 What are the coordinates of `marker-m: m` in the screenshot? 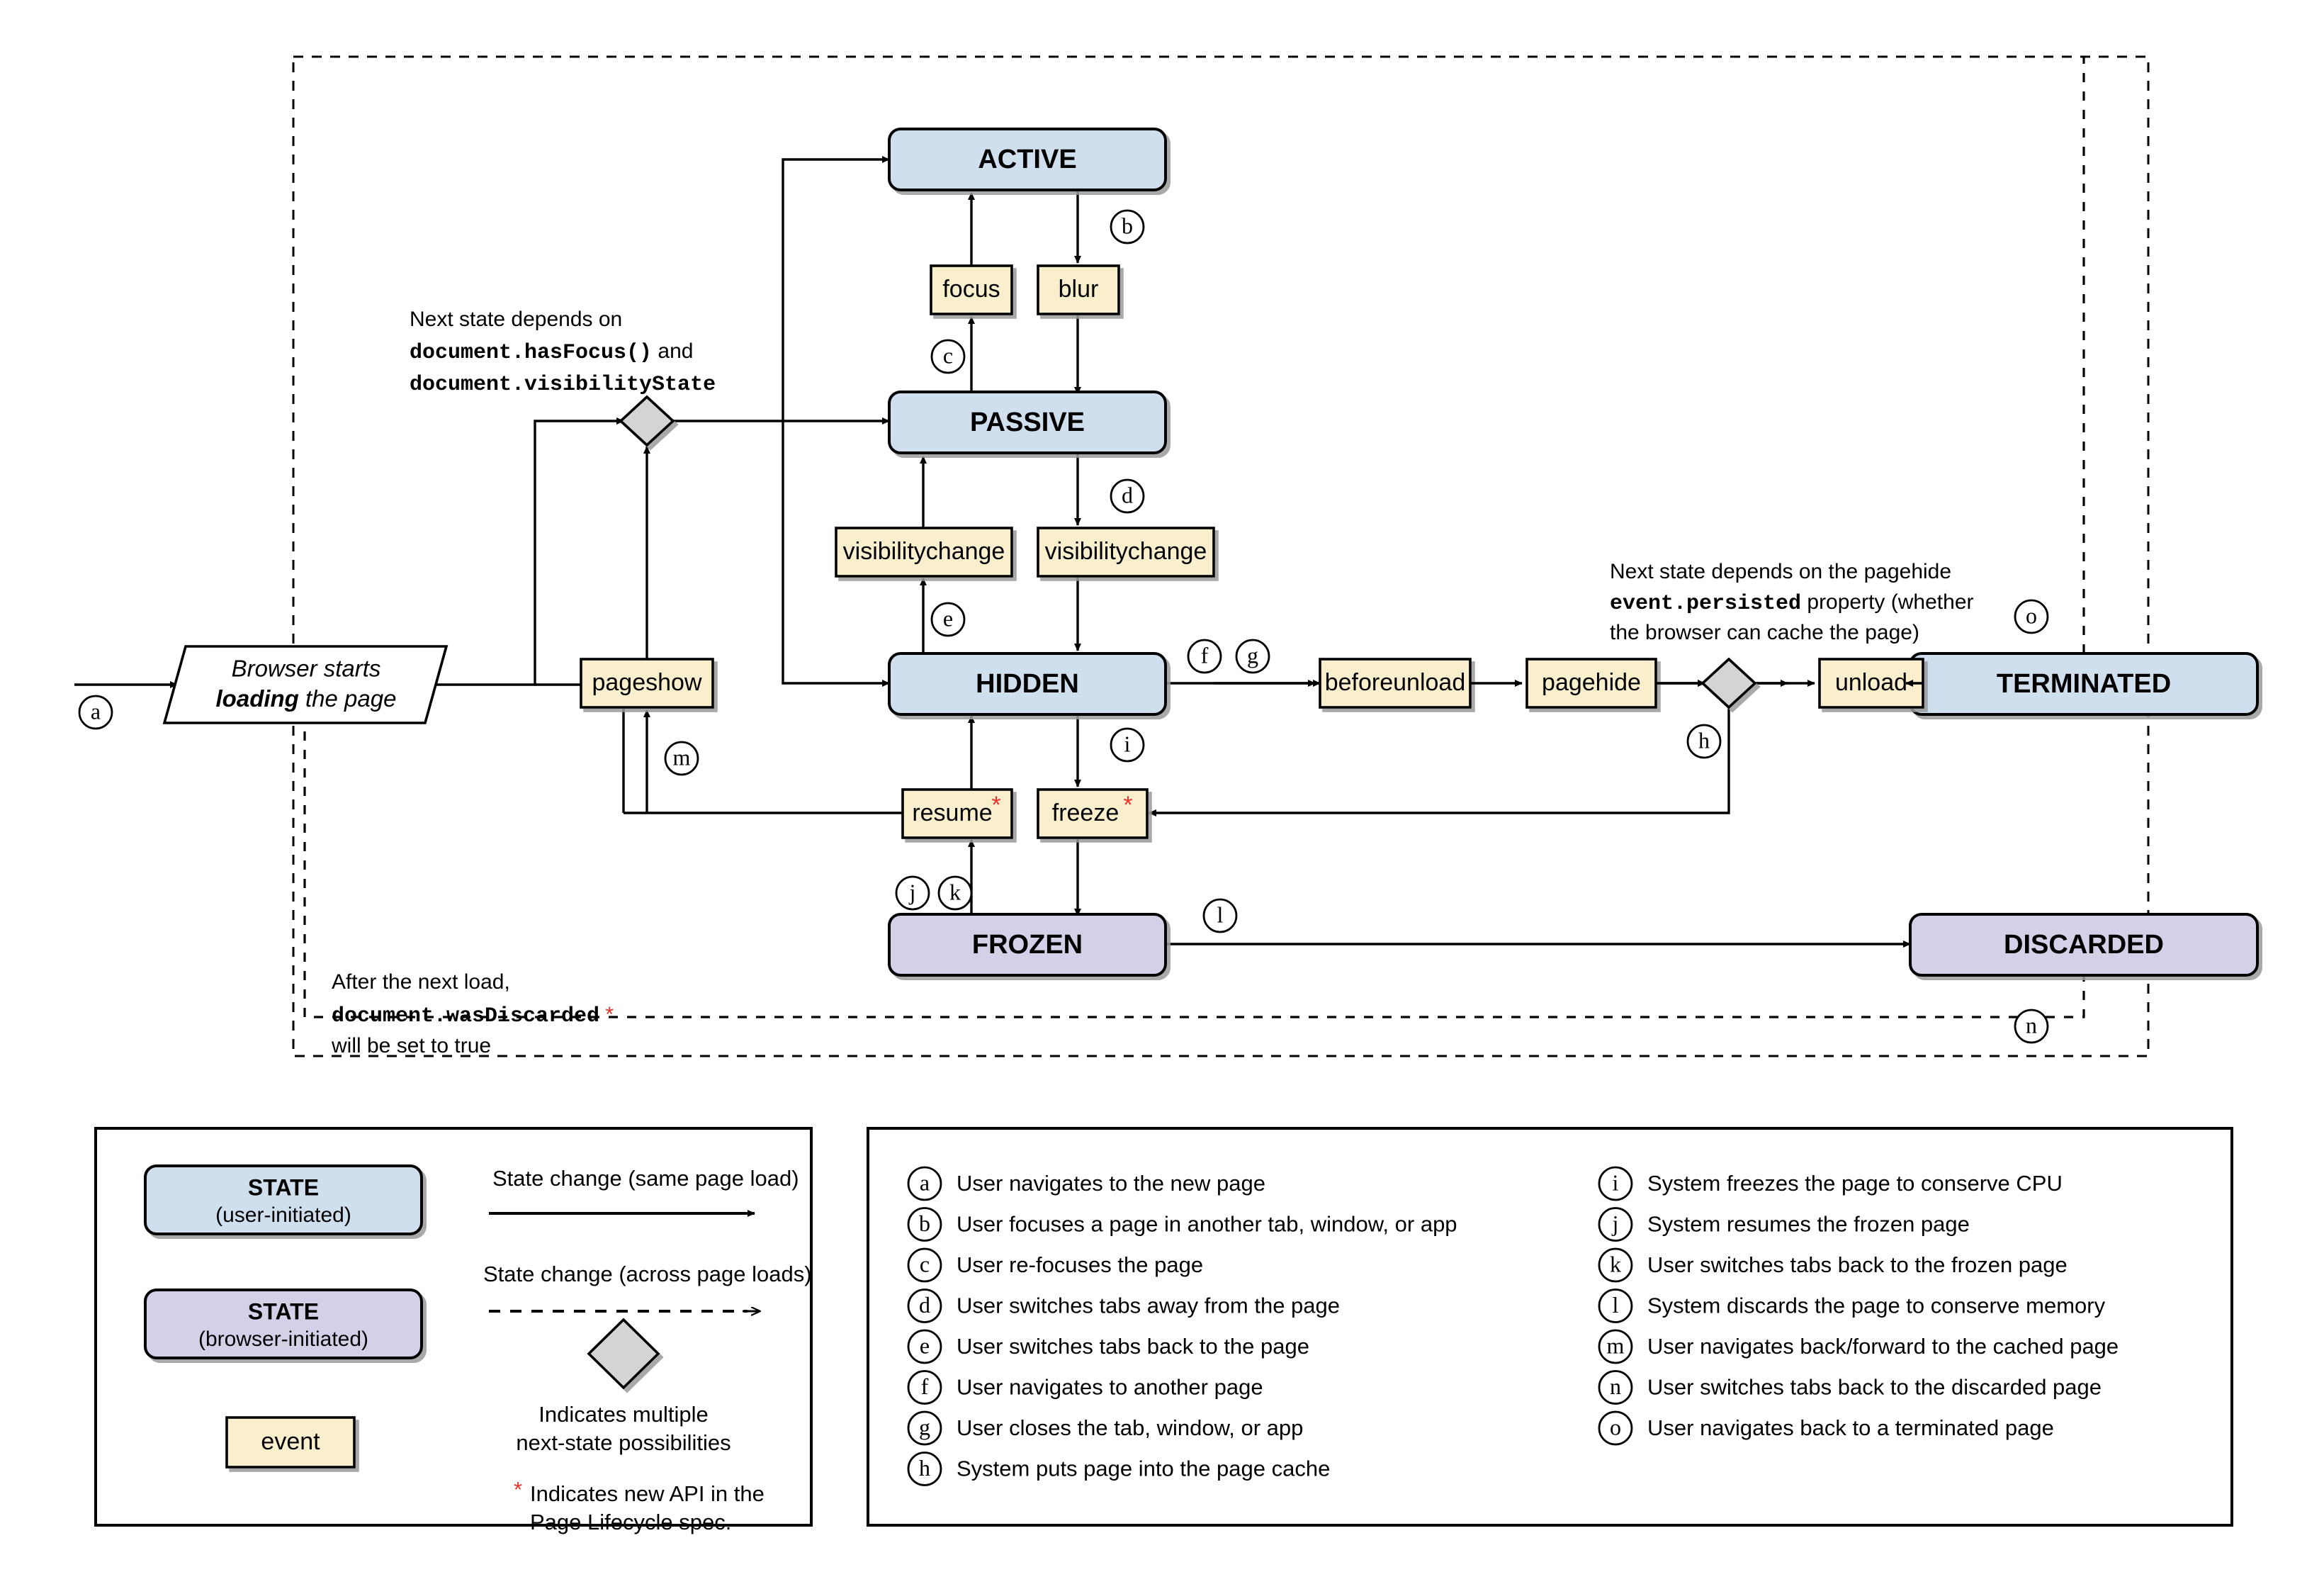 It's located at (681, 759).